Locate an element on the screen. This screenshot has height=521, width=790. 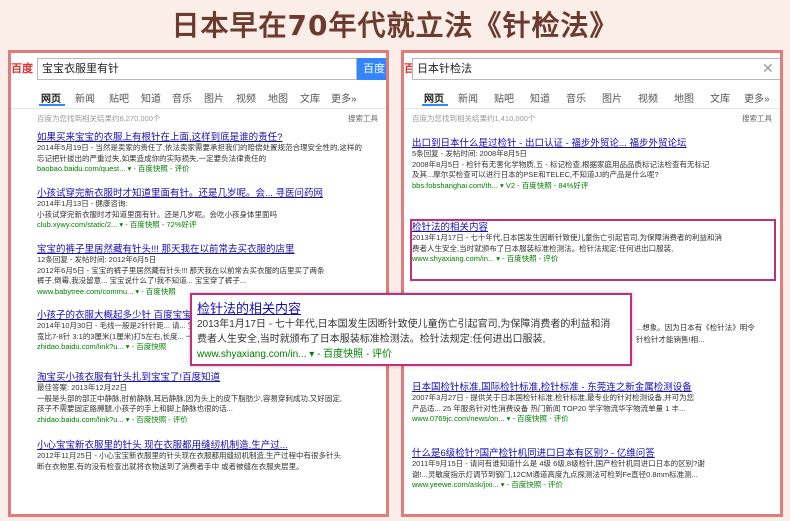
result-snippet: 忘记把针拔出的严重过失,如果造成你的实际损失,一定要负法律责任的 is located at coordinates (152, 158).